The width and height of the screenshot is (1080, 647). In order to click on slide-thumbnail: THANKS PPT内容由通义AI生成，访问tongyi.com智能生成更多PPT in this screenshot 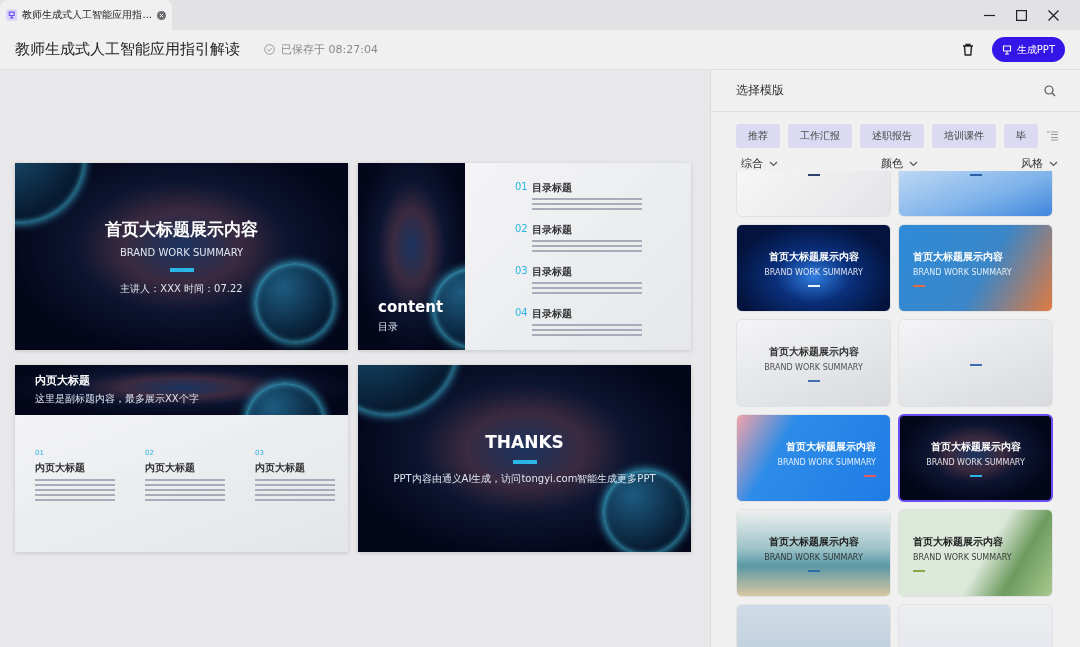, I will do `click(524, 458)`.